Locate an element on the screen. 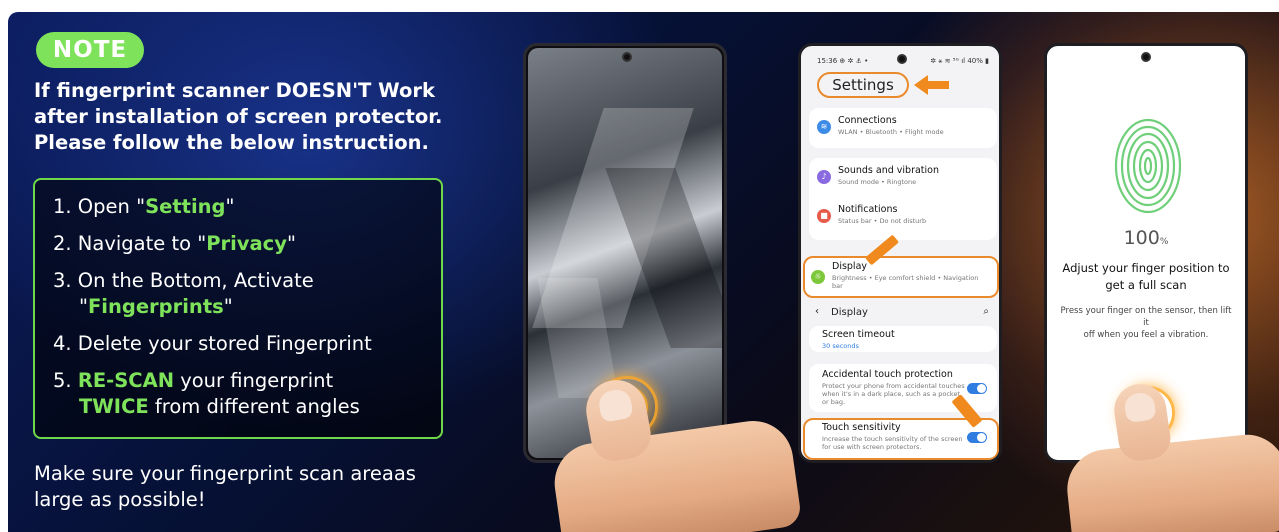 The height and width of the screenshot is (532, 1279). step-highlight: Setting is located at coordinates (185, 206).